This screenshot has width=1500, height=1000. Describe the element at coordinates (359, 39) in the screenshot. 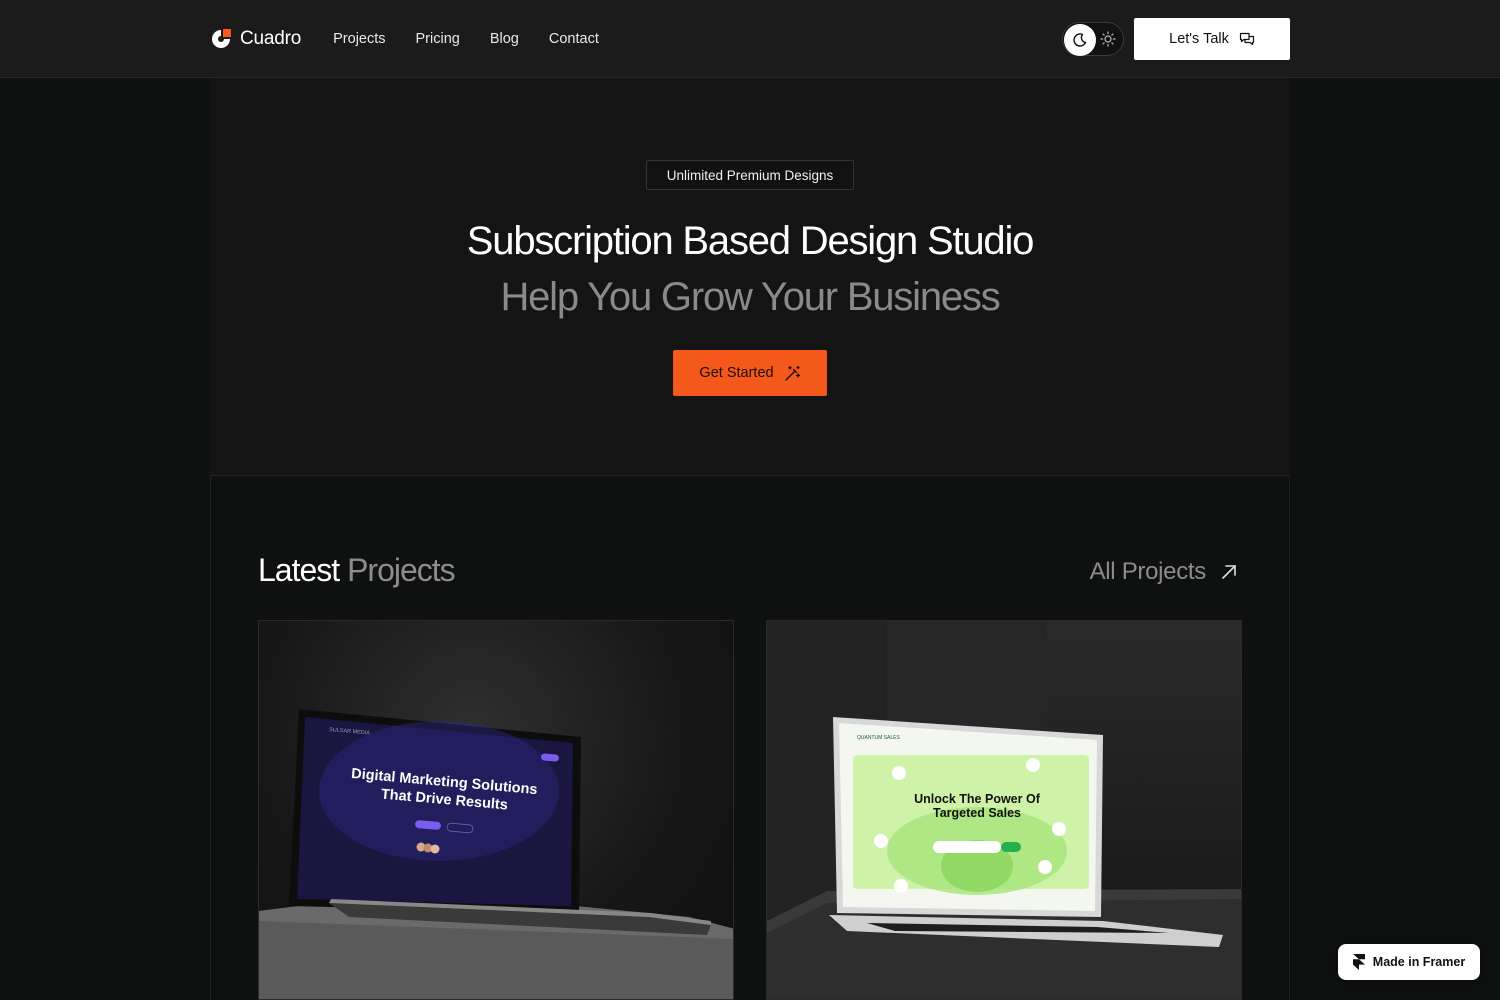

I see `nav-projects: Projects` at that location.